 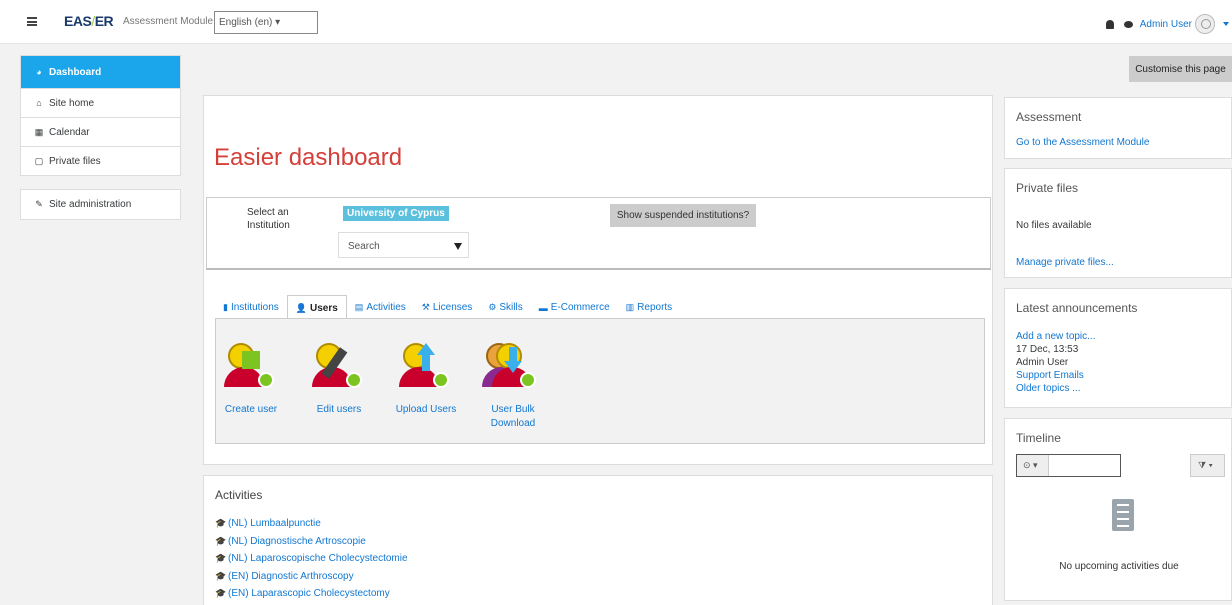 What do you see at coordinates (1109, 24) in the screenshot?
I see `bell-icon` at bounding box center [1109, 24].